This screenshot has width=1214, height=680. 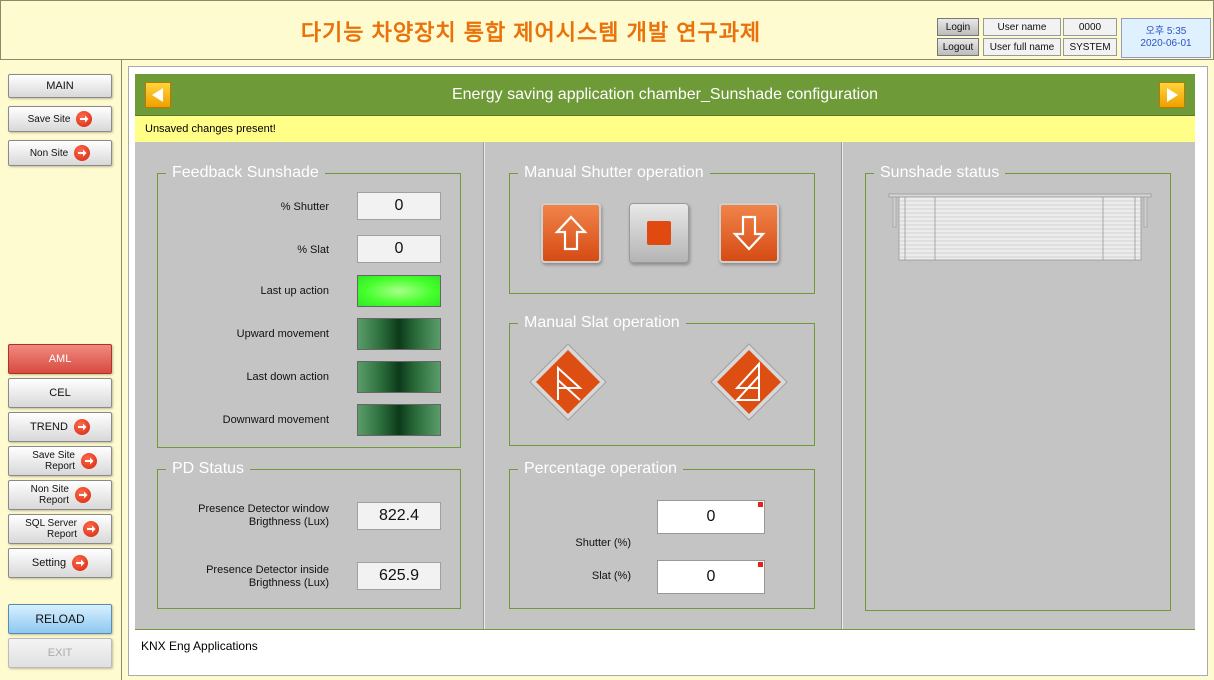 What do you see at coordinates (399, 576) in the screenshot?
I see `pd-inside-value: 625.9` at bounding box center [399, 576].